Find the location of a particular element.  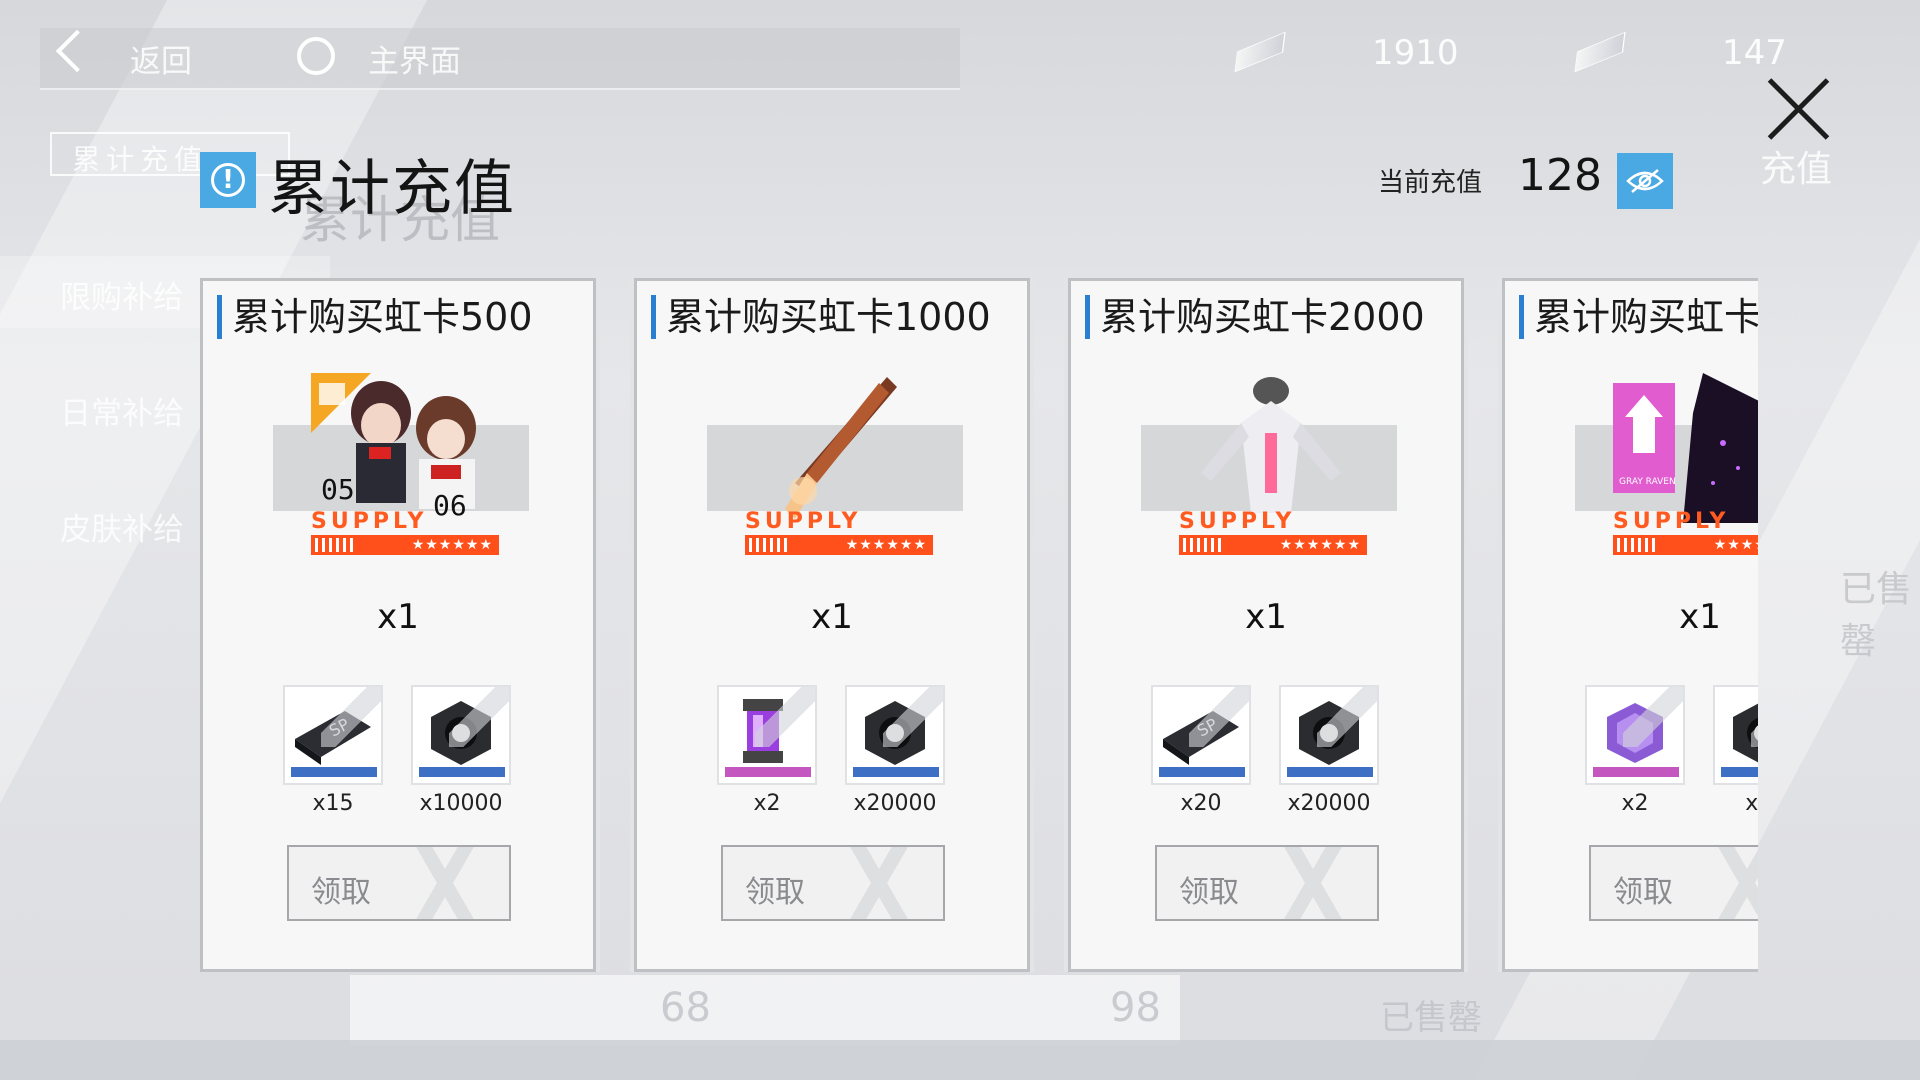

pack-number: 05 is located at coordinates (338, 489).